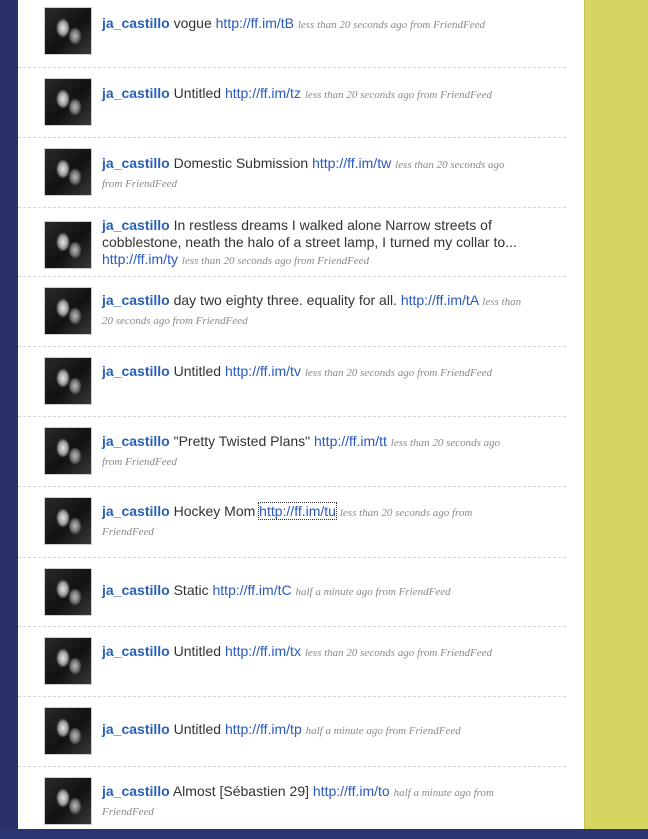  I want to click on status-link: http://ff.im/to, so click(351, 791).